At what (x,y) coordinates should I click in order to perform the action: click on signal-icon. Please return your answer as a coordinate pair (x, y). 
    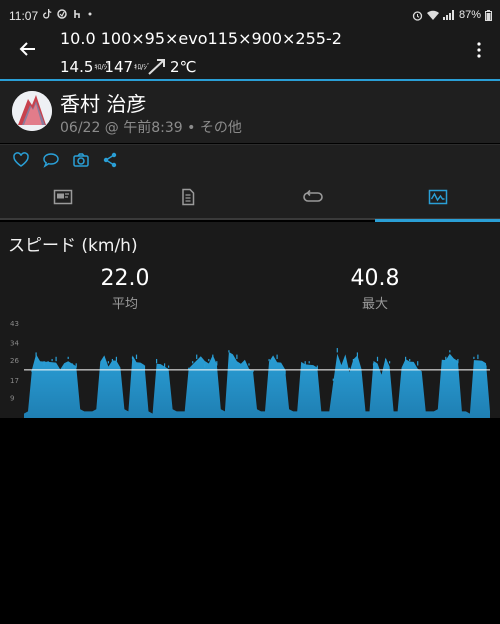
    Looking at the image, I should click on (448, 15).